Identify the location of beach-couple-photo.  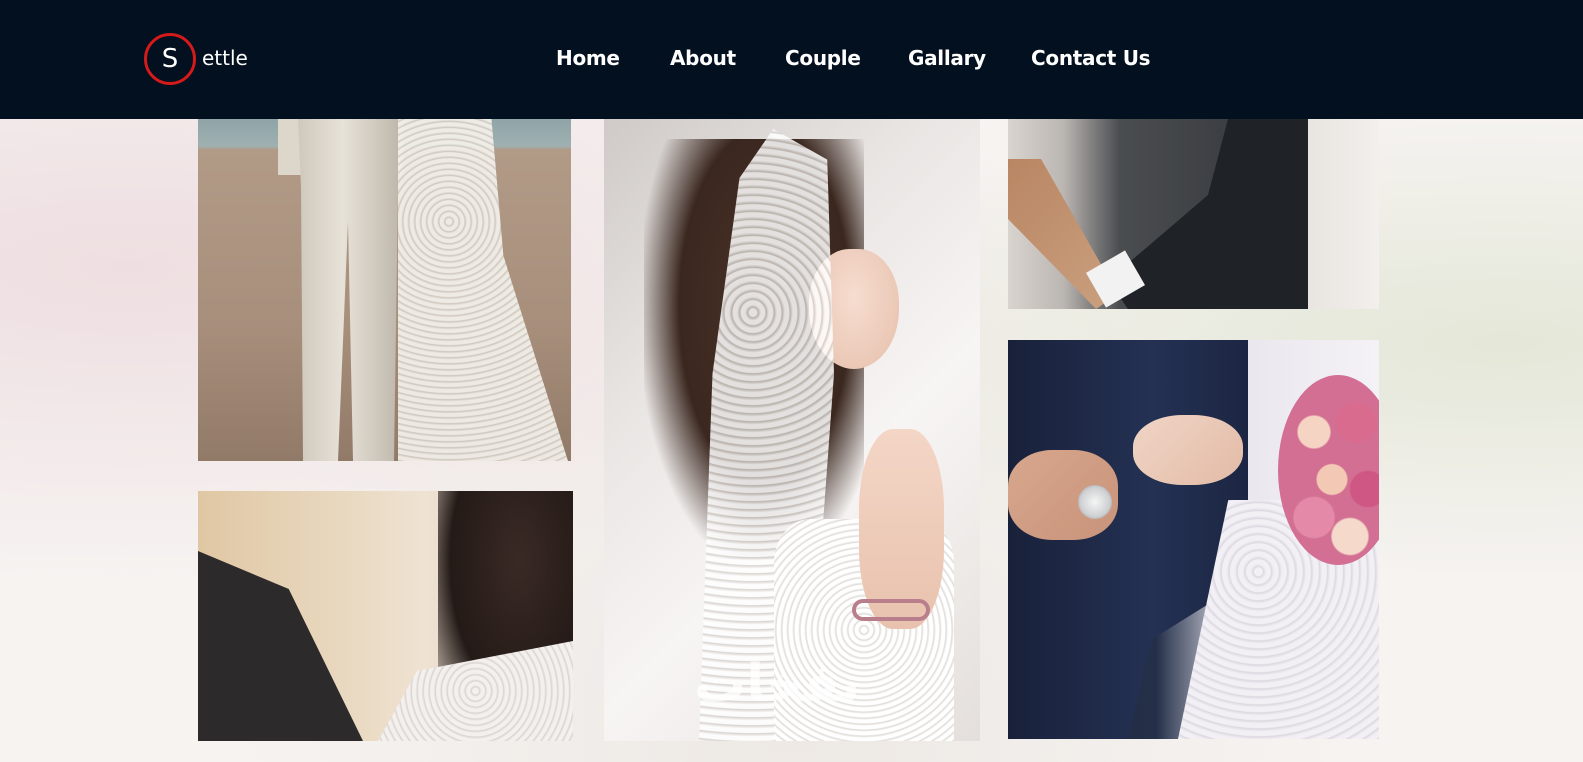
(384, 290).